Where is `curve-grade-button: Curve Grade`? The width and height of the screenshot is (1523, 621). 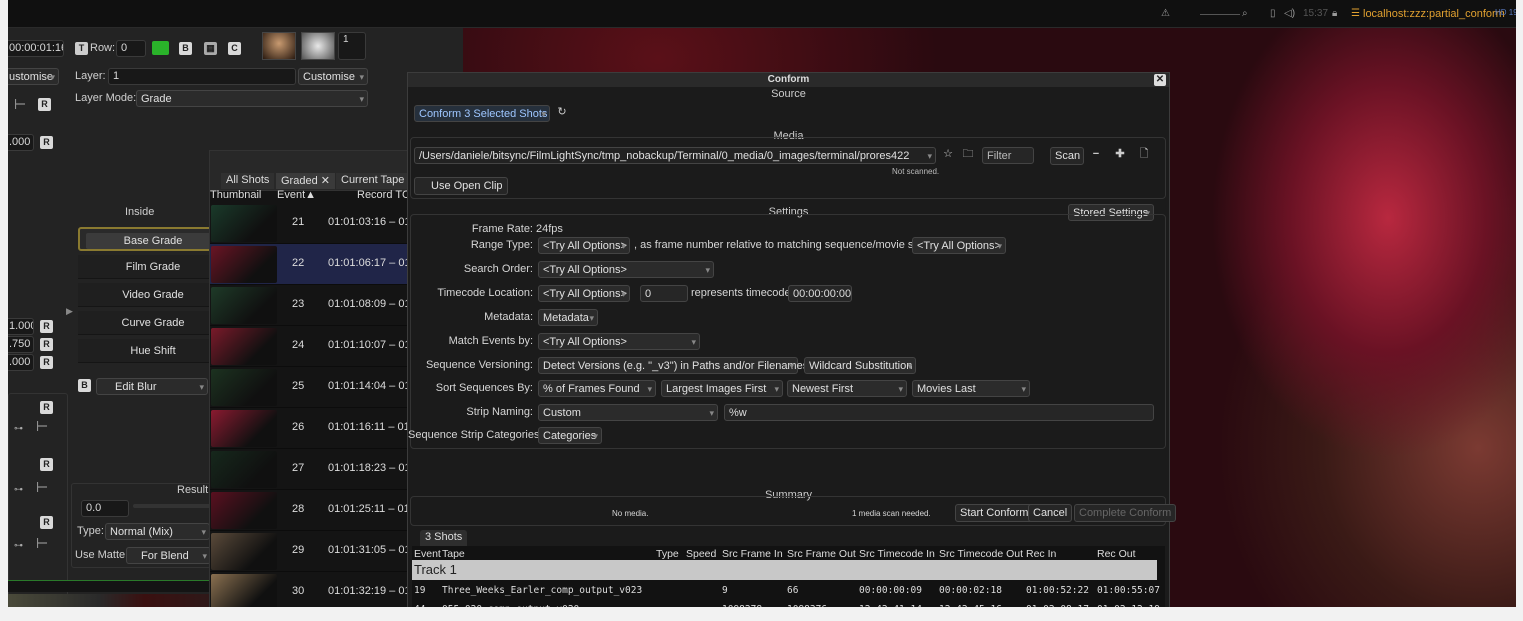 curve-grade-button: Curve Grade is located at coordinates (153, 323).